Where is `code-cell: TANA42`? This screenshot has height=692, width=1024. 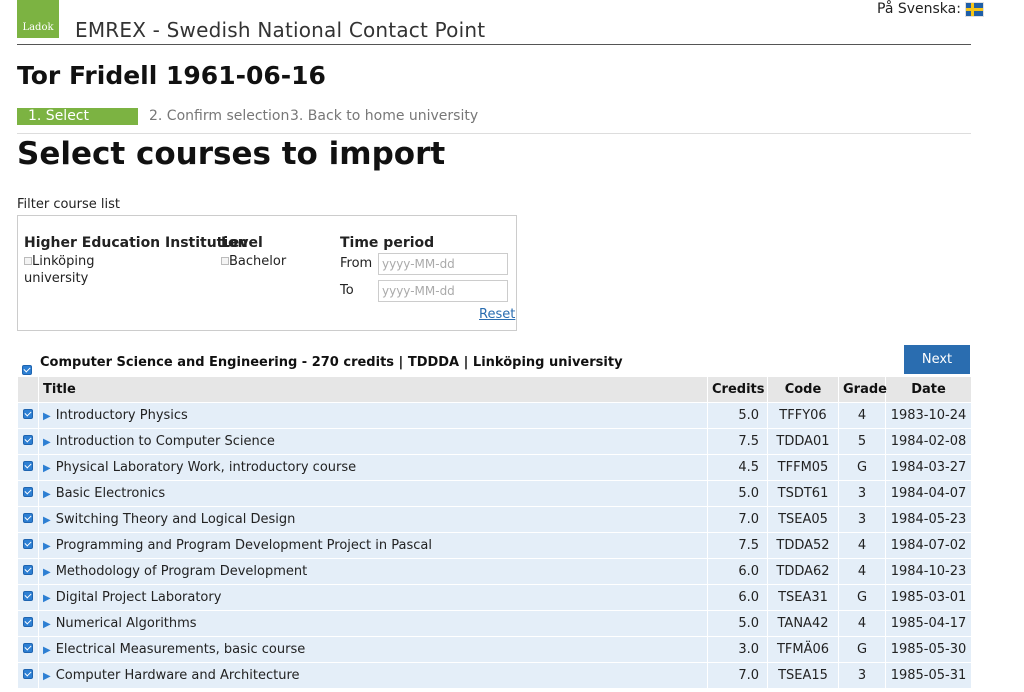
code-cell: TANA42 is located at coordinates (803, 623).